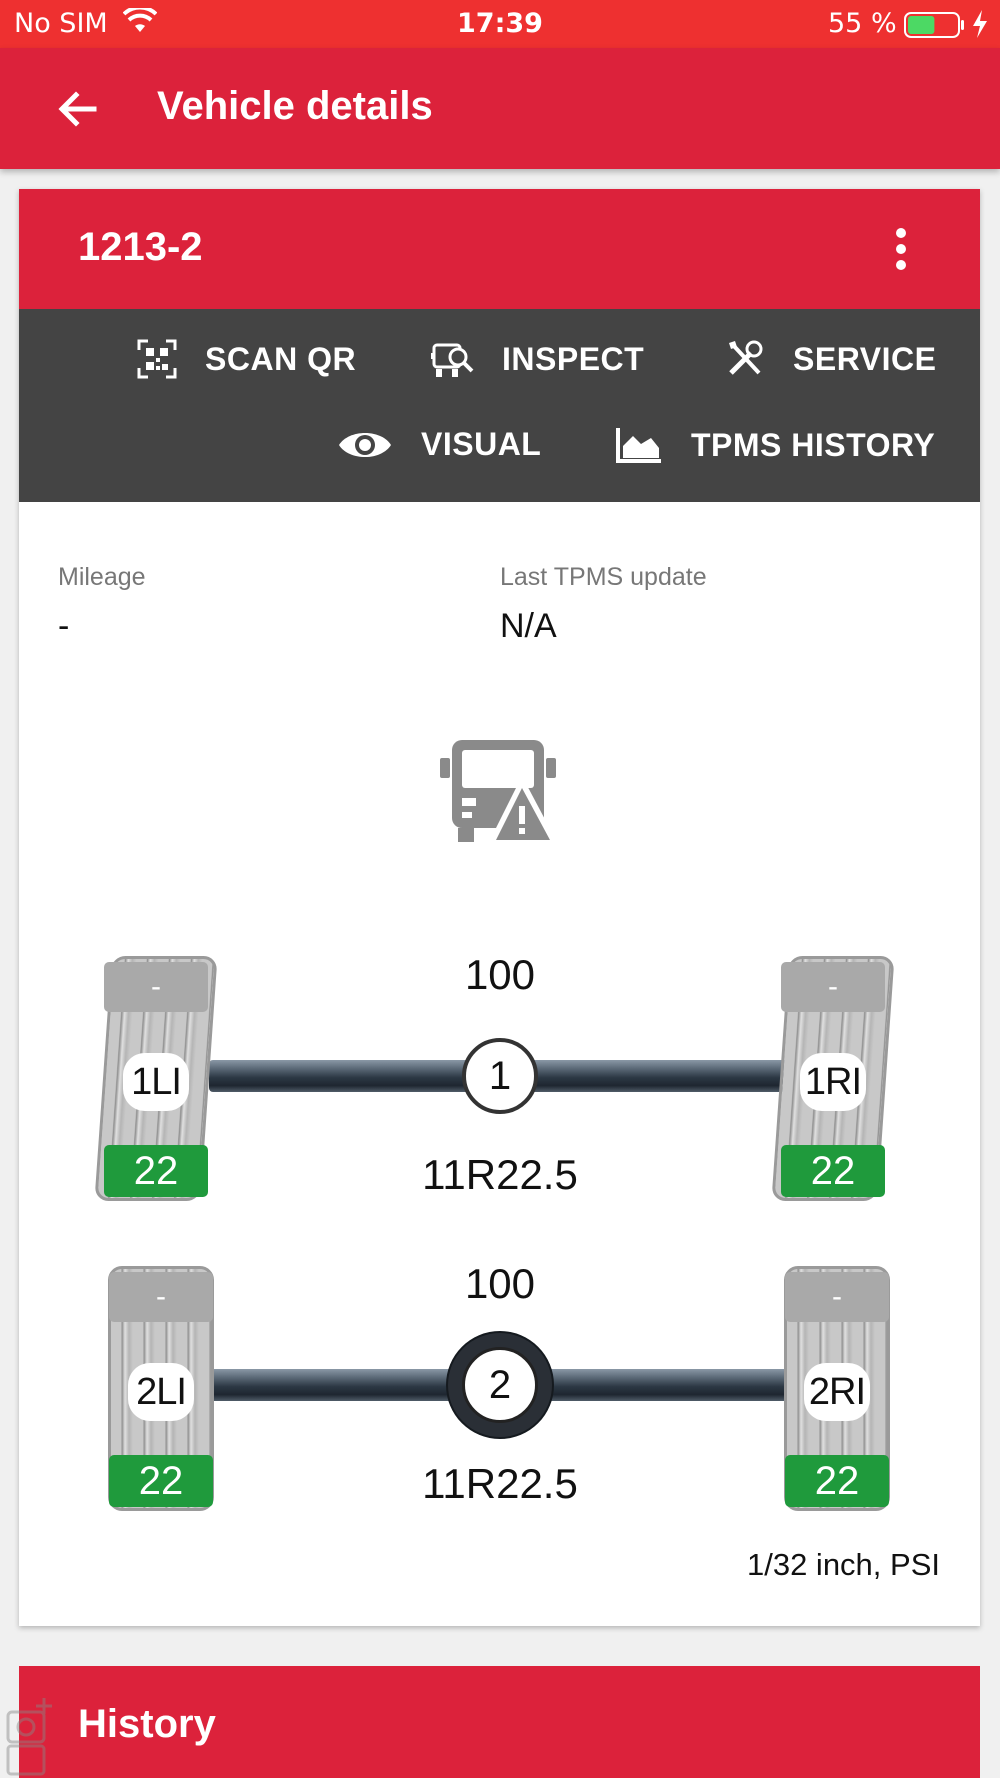 Image resolution: width=1000 pixels, height=1778 pixels. I want to click on mileage-value: -, so click(64, 626).